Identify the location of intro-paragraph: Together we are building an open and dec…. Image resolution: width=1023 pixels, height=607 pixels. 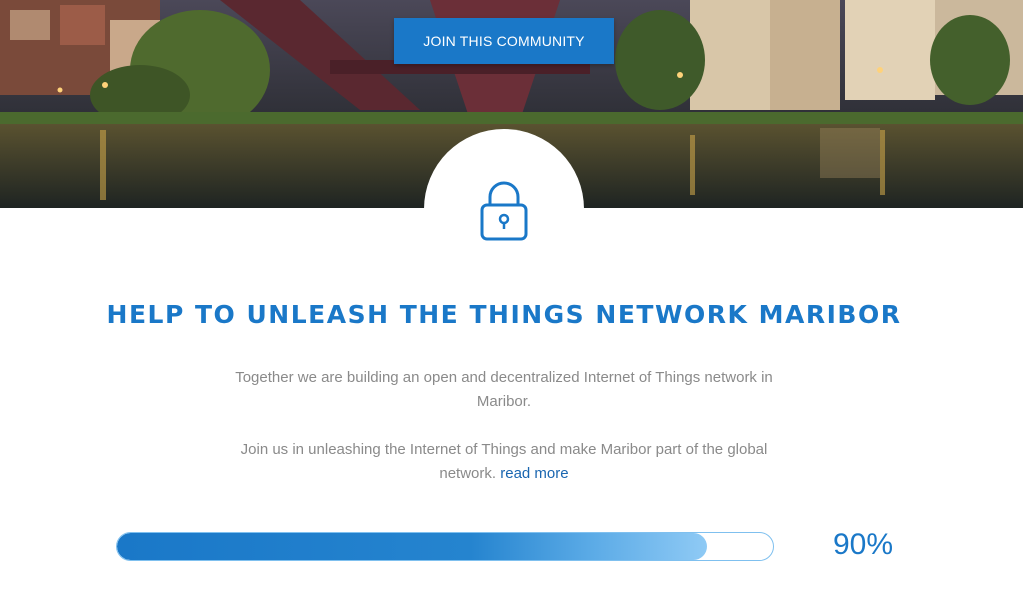
(504, 389).